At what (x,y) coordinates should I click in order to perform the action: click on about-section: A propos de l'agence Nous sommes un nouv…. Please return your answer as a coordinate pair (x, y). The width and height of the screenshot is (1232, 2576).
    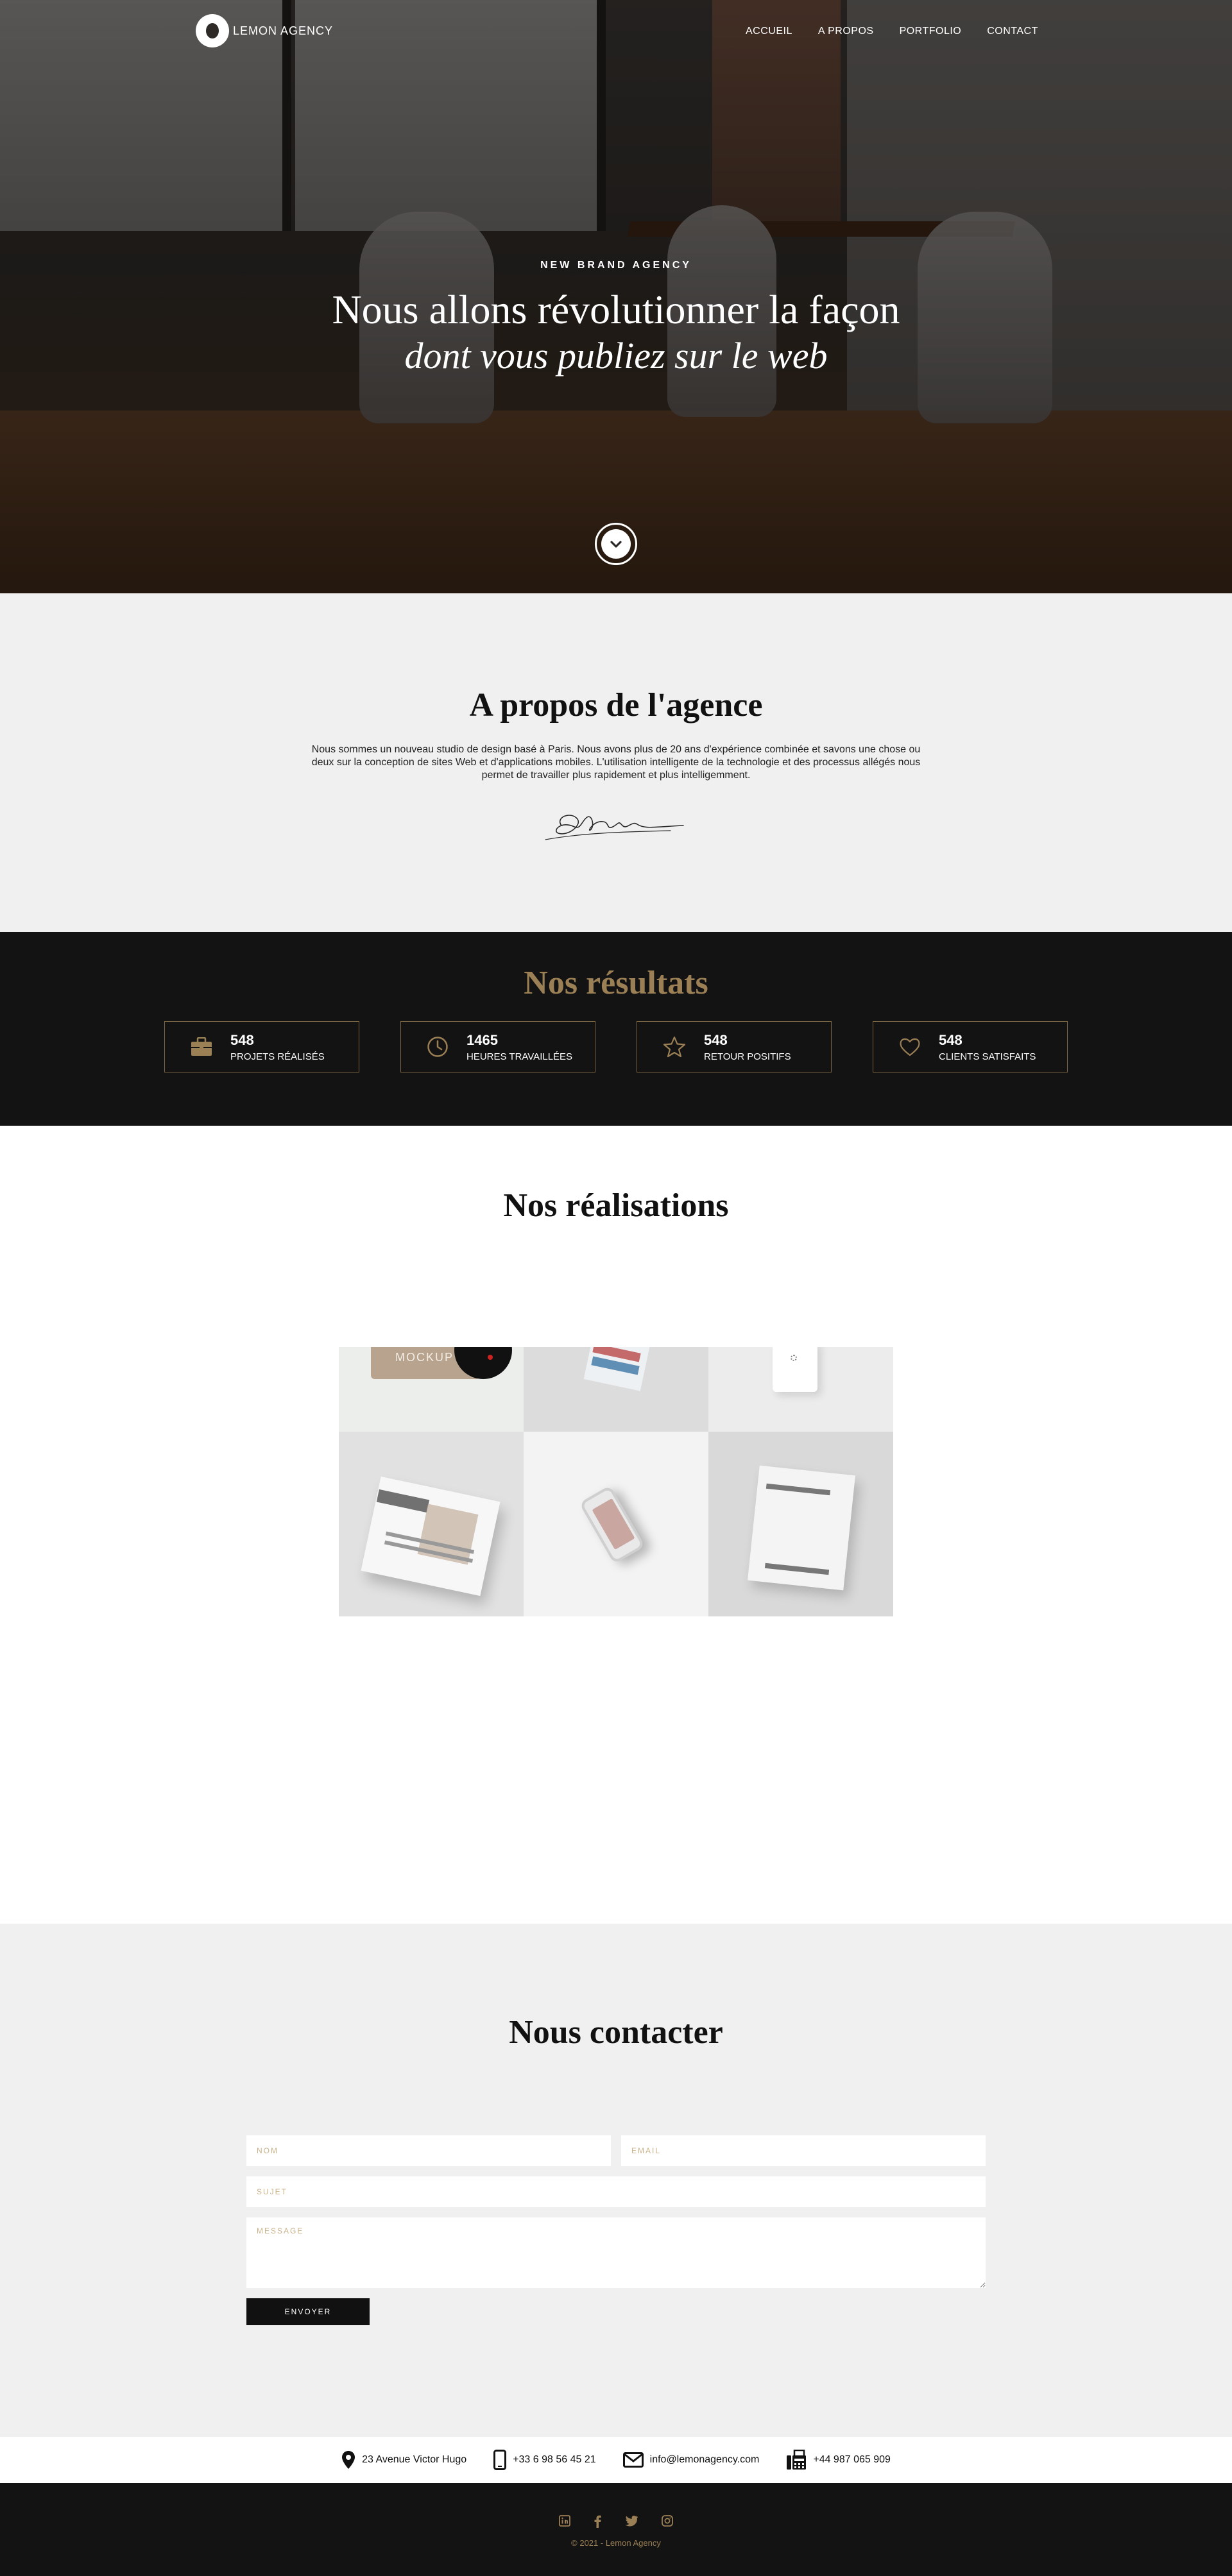
    Looking at the image, I should click on (616, 762).